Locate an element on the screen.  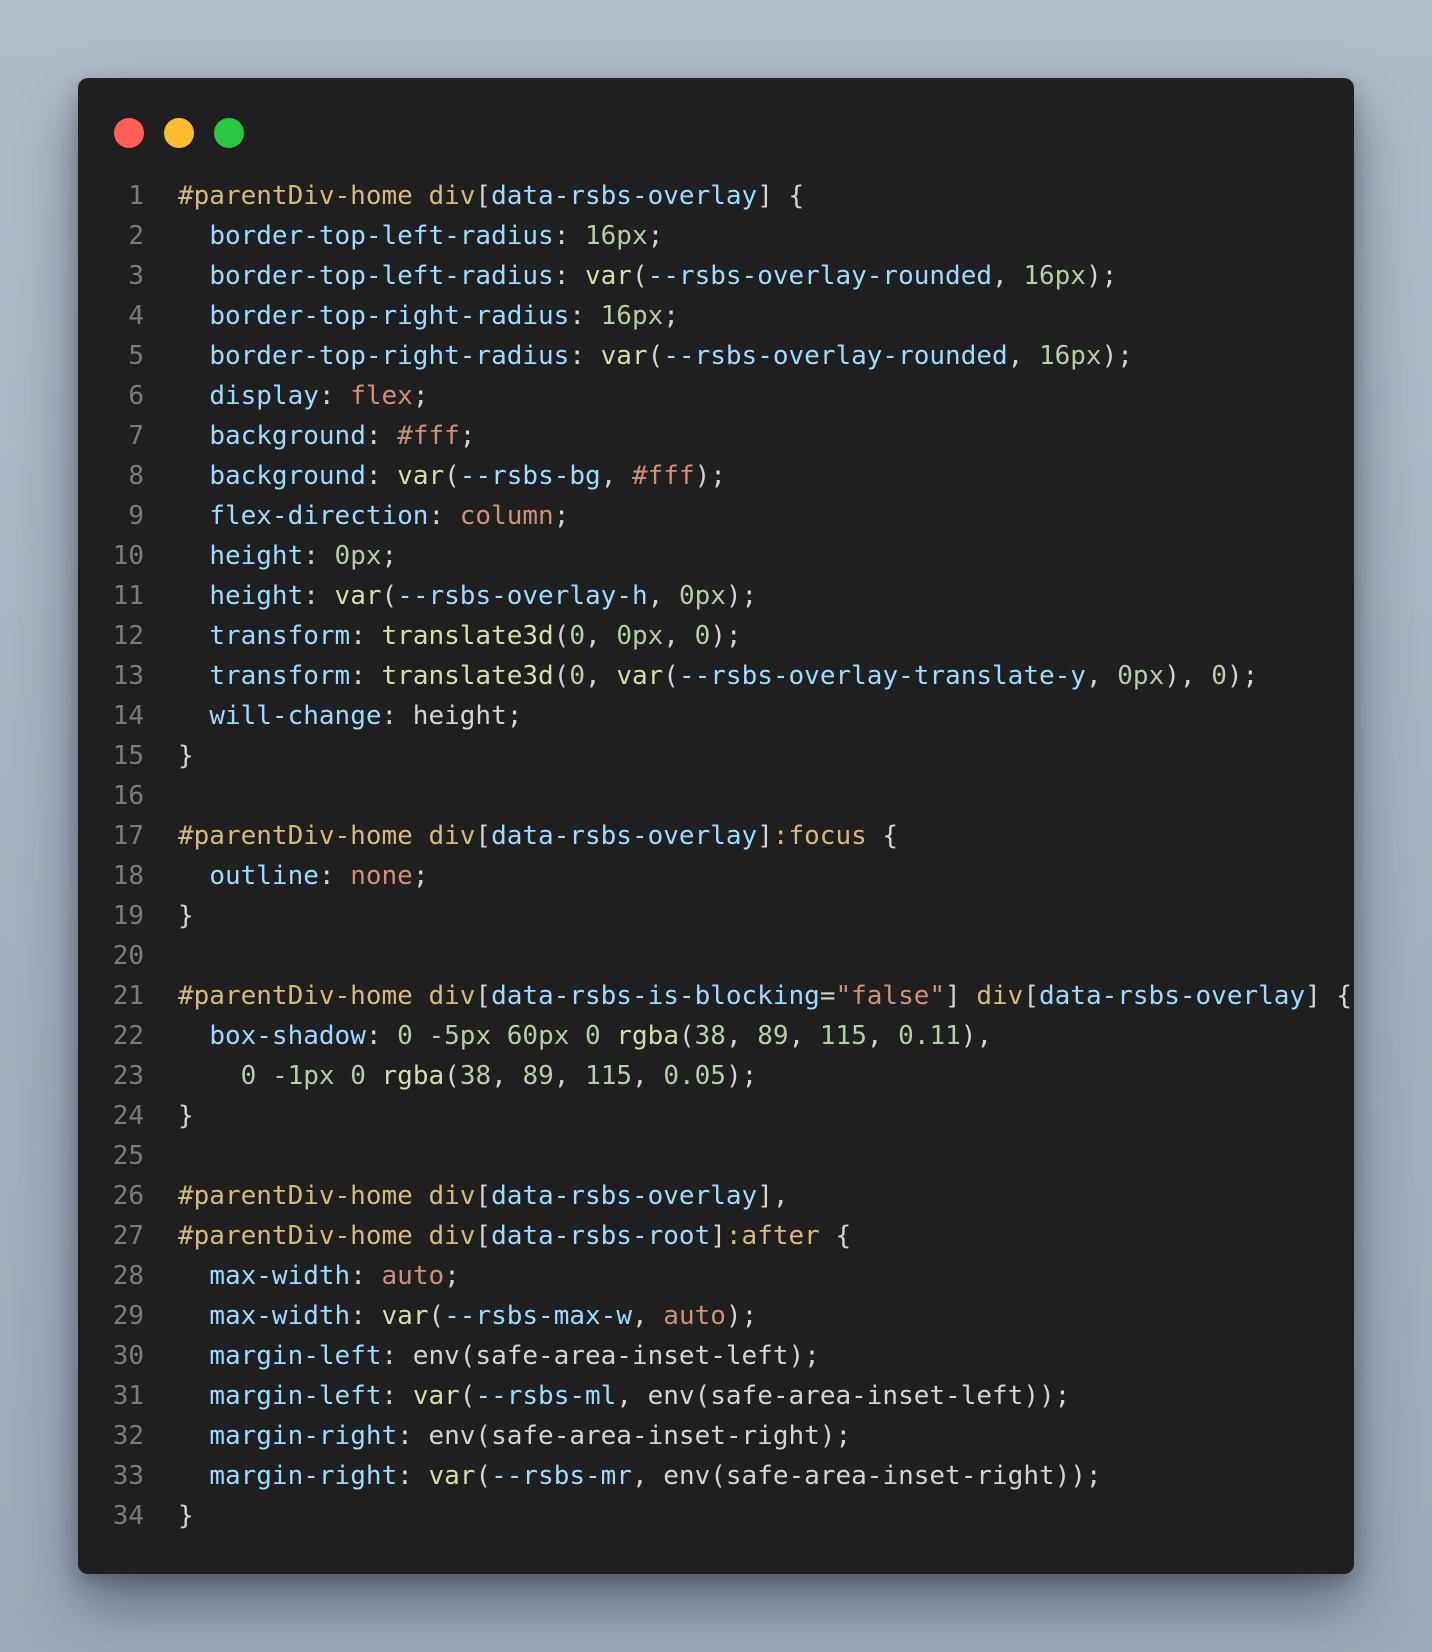
minimize-button is located at coordinates (179, 133).